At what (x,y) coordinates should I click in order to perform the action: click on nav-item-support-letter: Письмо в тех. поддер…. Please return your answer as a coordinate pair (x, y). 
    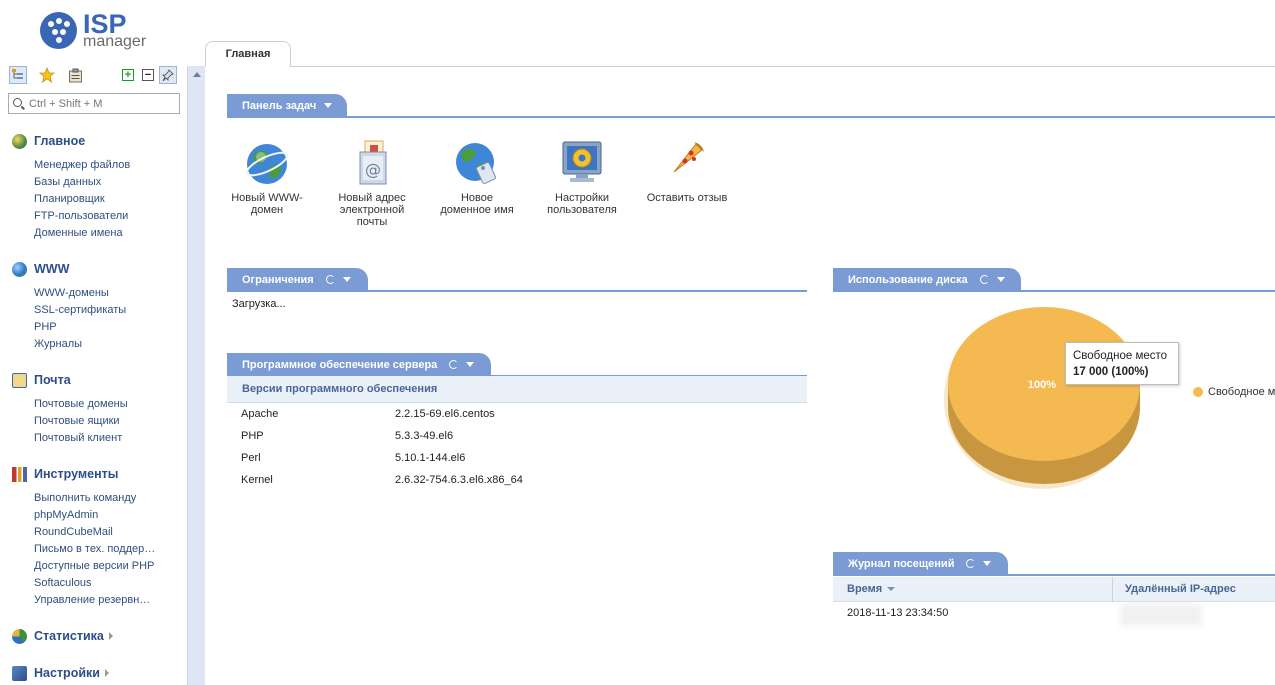
    Looking at the image, I should click on (94, 549).